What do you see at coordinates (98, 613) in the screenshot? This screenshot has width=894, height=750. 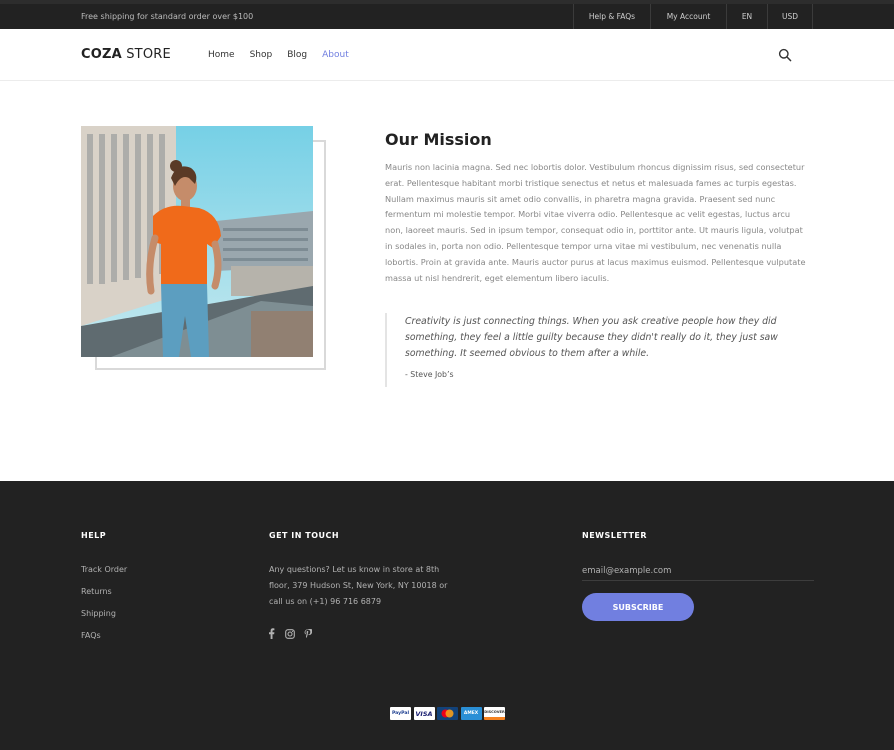 I see `footer-link-shipping: Shipping` at bounding box center [98, 613].